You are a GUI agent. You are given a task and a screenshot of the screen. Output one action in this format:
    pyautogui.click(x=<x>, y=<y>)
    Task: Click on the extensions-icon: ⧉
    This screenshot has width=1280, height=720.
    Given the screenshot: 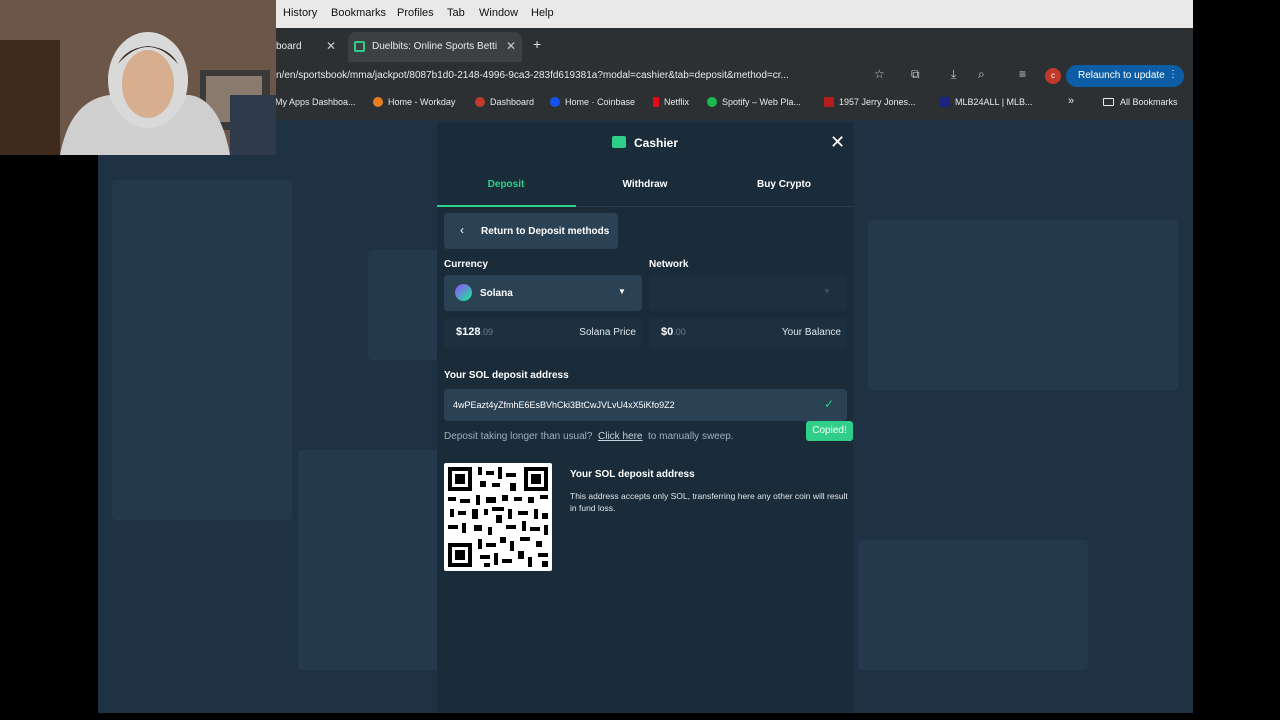 What is the action you would take?
    pyautogui.click(x=915, y=74)
    